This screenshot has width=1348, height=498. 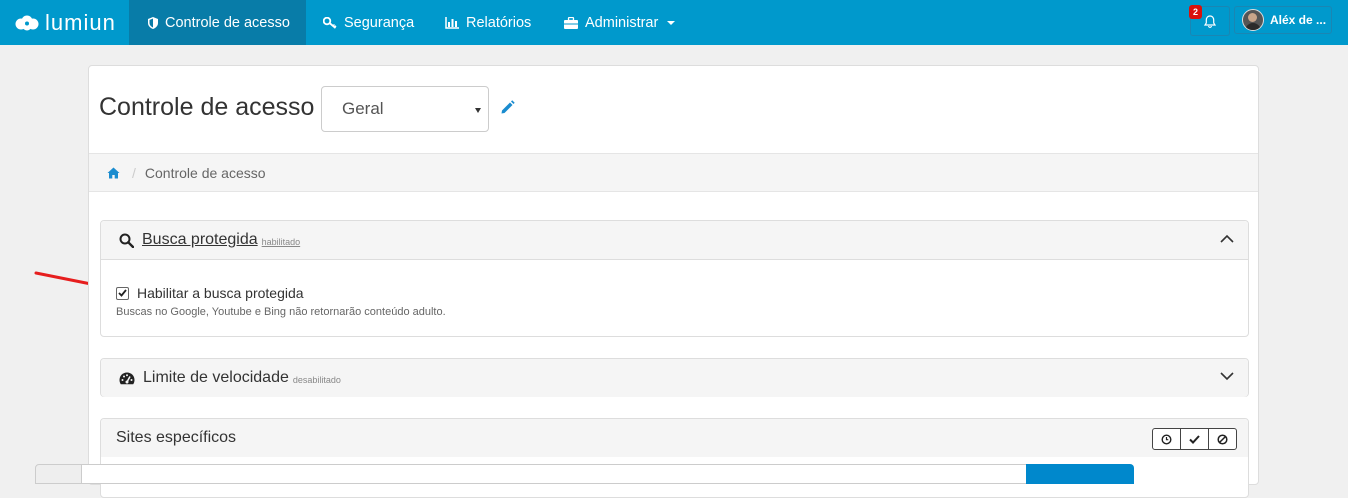 I want to click on chevron-up-icon, so click(x=1227, y=238).